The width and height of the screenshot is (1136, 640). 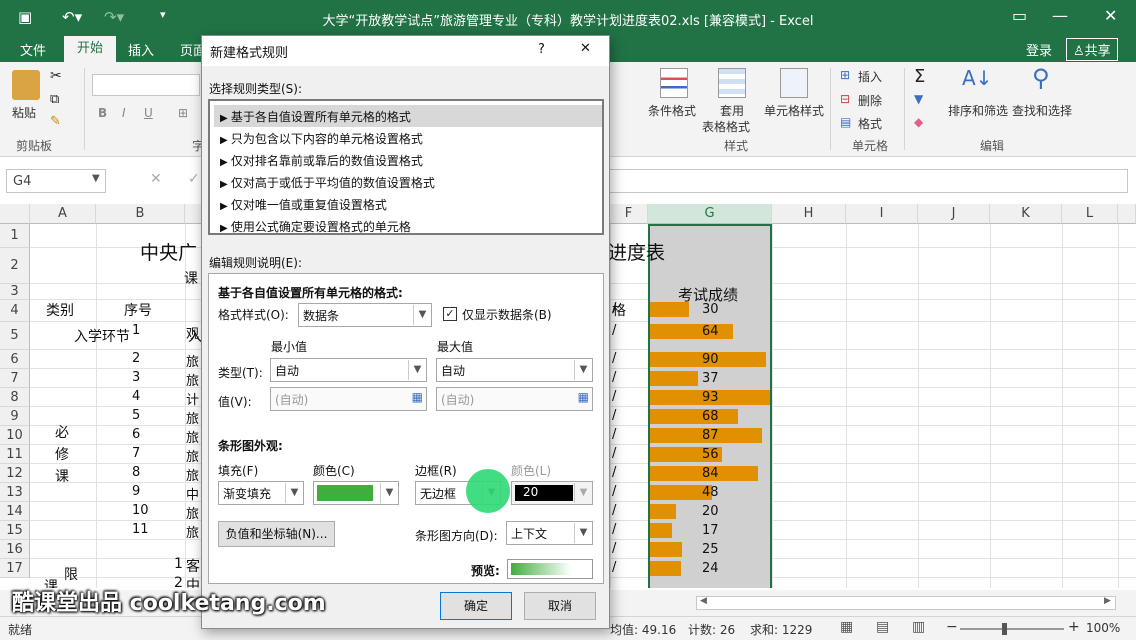 I want to click on format-cells-icon: ▤, so click(x=845, y=122).